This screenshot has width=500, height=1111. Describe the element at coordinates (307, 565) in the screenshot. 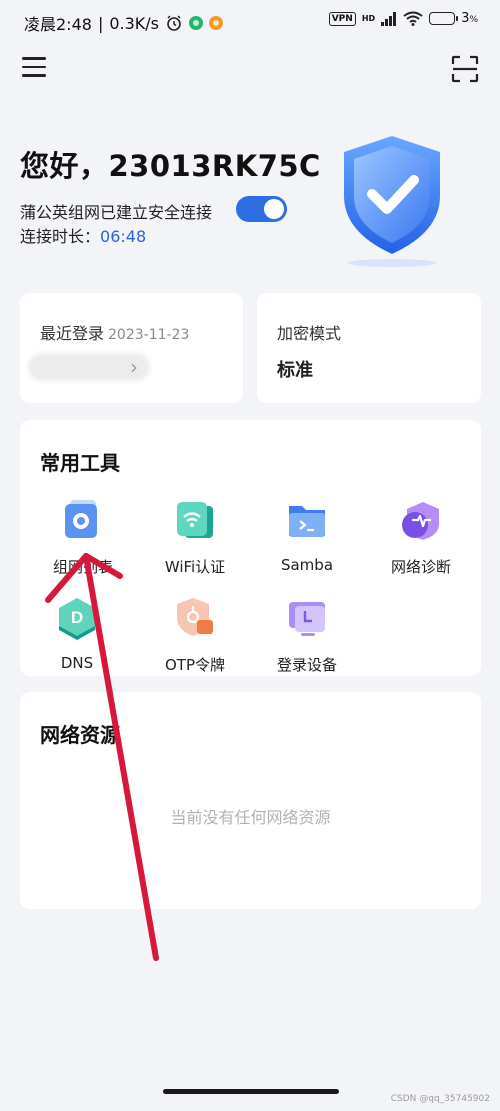

I see `tool-label: Samba` at that location.